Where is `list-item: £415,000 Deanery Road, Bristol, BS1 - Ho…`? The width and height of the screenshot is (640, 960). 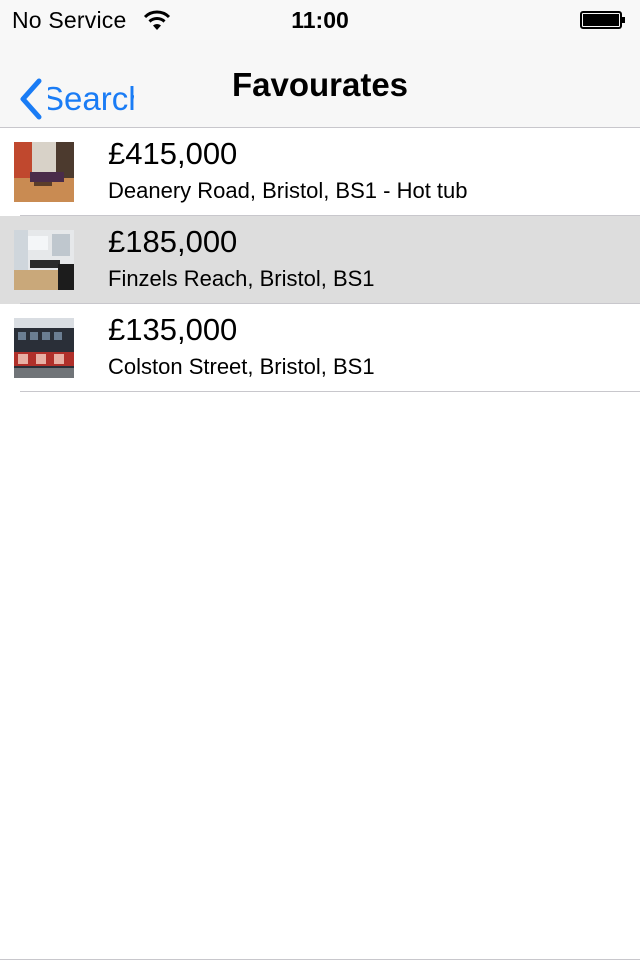
list-item: £415,000 Deanery Road, Bristol, BS1 - Ho… is located at coordinates (320, 172).